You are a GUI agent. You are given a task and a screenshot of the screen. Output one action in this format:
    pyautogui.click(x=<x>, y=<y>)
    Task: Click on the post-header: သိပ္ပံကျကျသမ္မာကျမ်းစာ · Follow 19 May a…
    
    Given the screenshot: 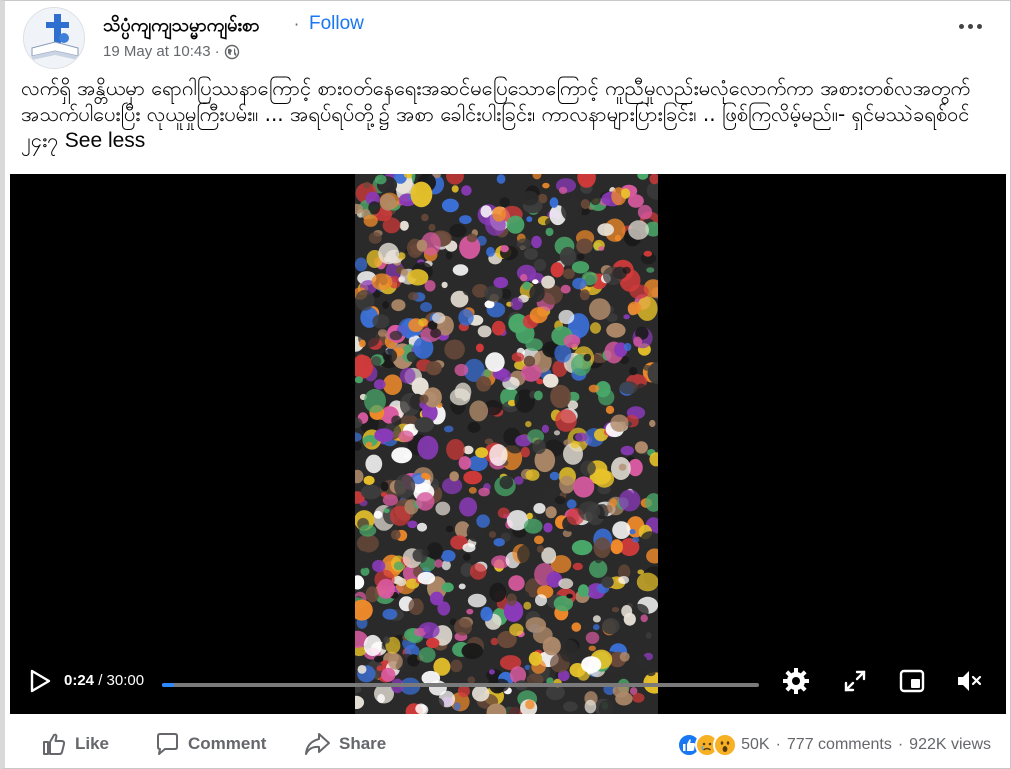 What is the action you would take?
    pyautogui.click(x=514, y=39)
    